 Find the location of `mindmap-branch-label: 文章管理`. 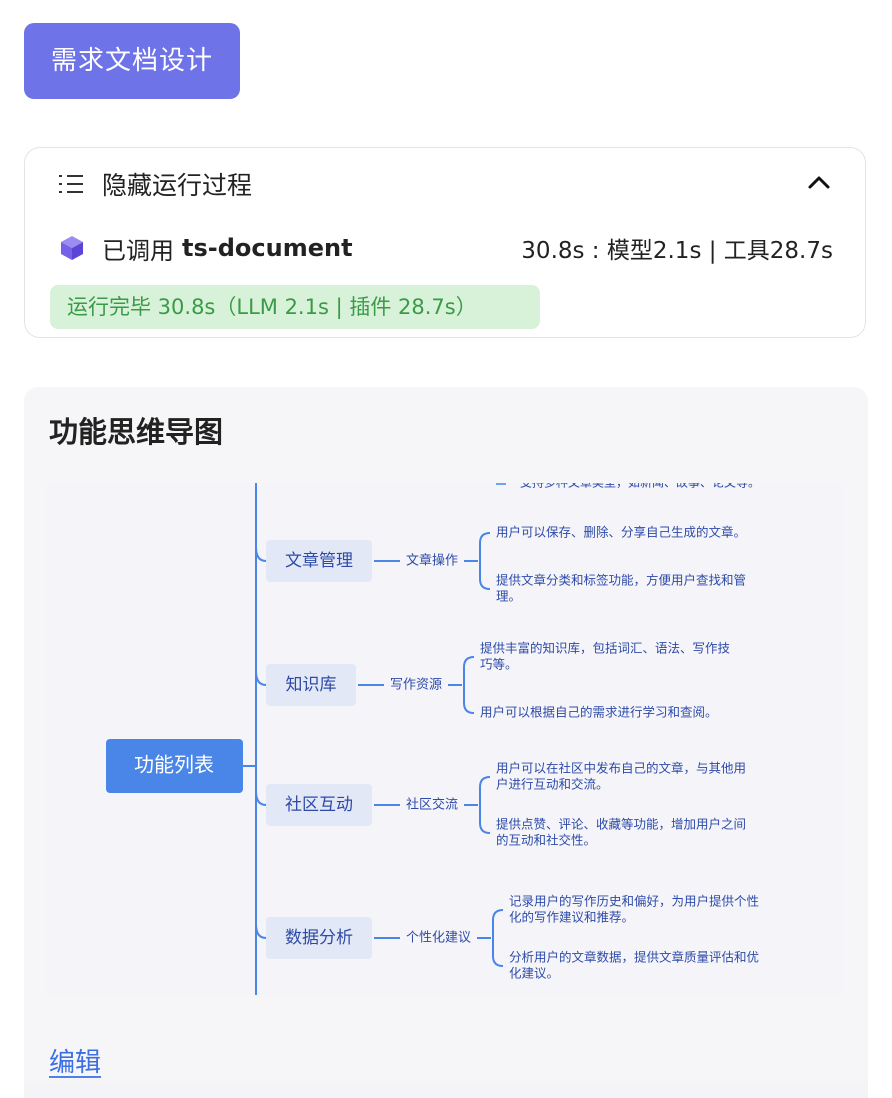

mindmap-branch-label: 文章管理 is located at coordinates (319, 561).